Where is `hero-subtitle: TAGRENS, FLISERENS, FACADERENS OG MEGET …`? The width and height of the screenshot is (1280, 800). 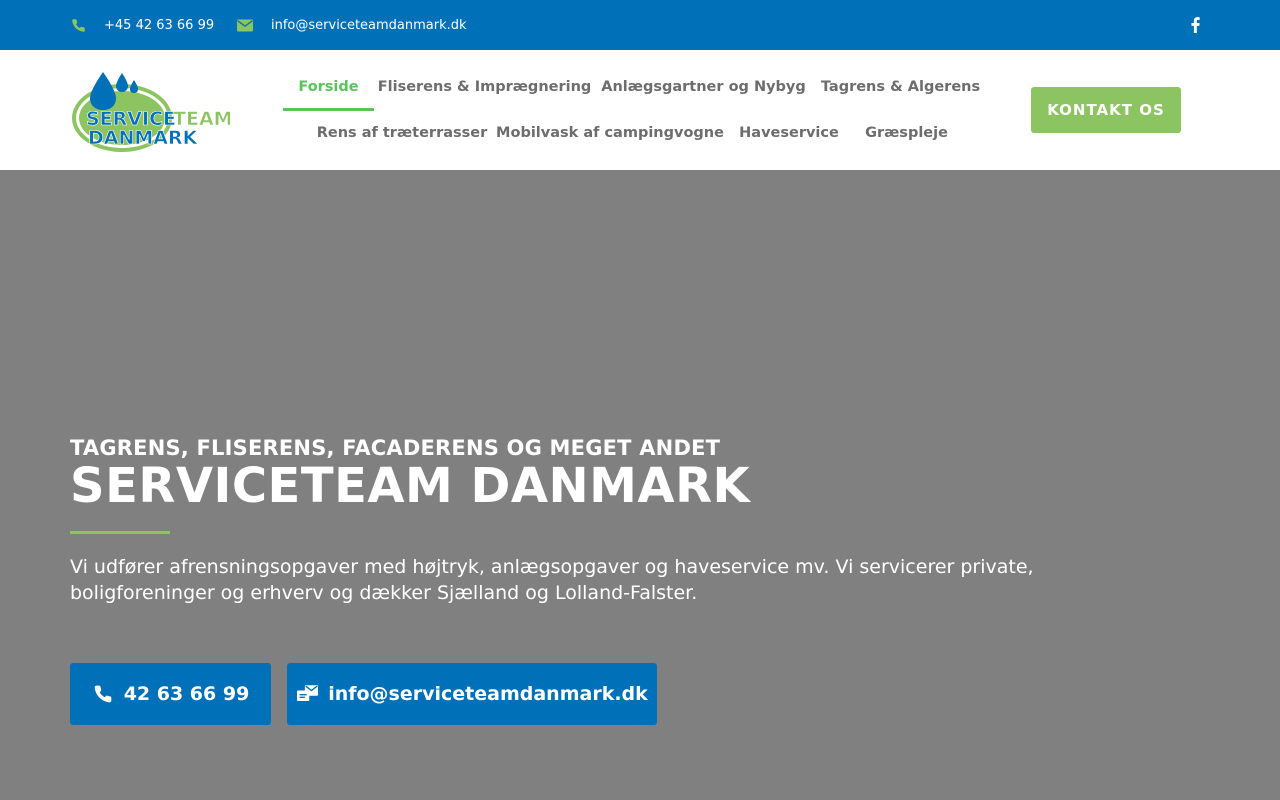 hero-subtitle: TAGRENS, FLISERENS, FACADERENS OG MEGET … is located at coordinates (395, 448).